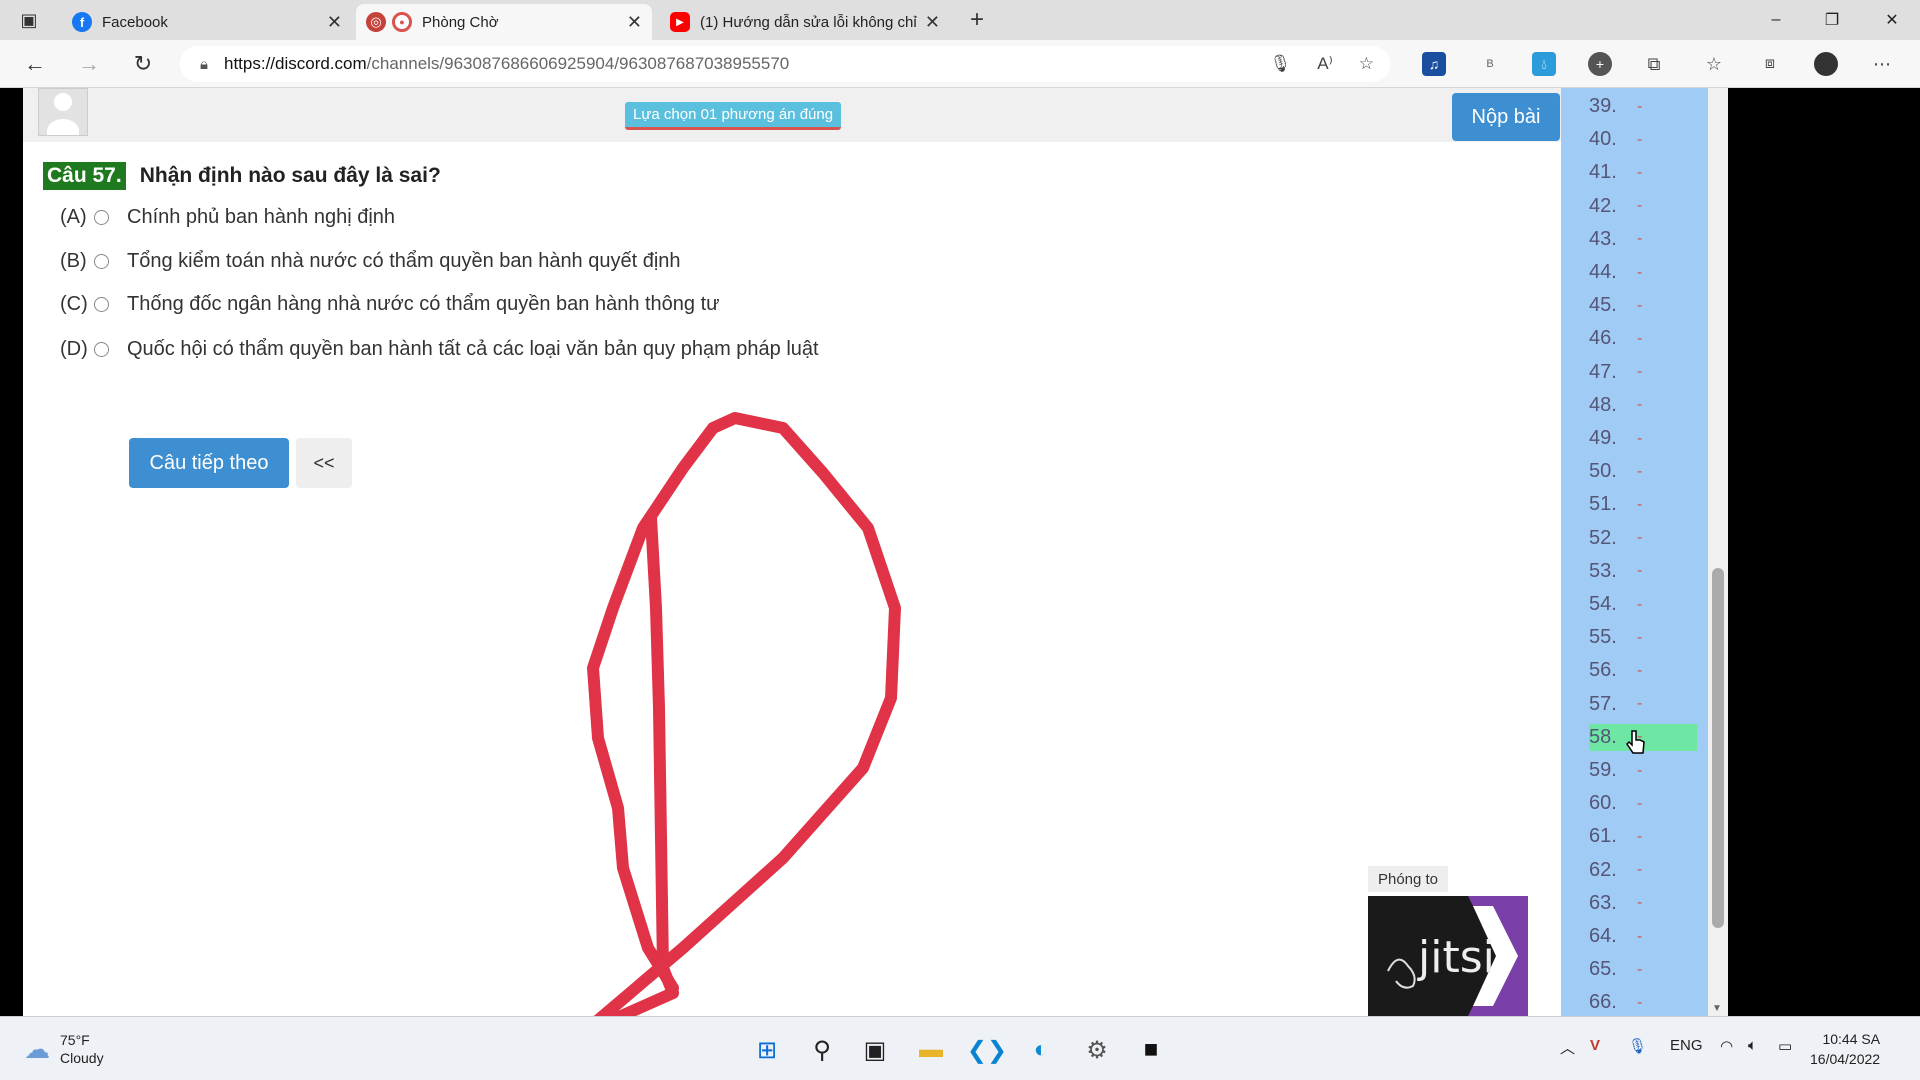 Image resolution: width=1920 pixels, height=1080 pixels. What do you see at coordinates (1643, 239) in the screenshot?
I see `answer-sheet-item: 43. -` at bounding box center [1643, 239].